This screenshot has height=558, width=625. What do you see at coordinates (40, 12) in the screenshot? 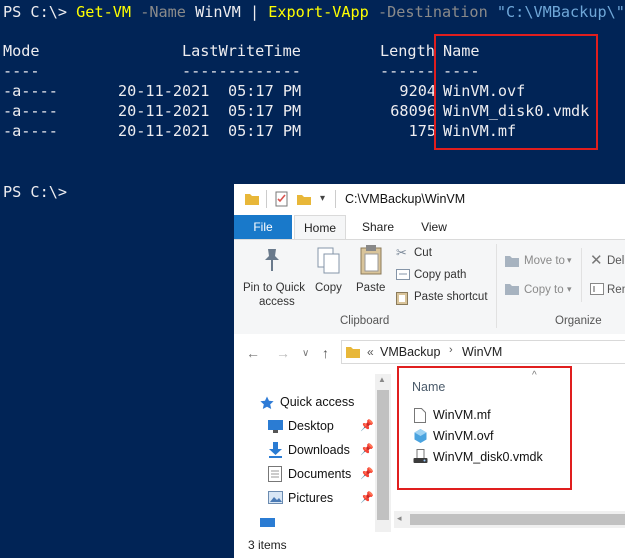
I see `prompt: PS C:\>` at bounding box center [40, 12].